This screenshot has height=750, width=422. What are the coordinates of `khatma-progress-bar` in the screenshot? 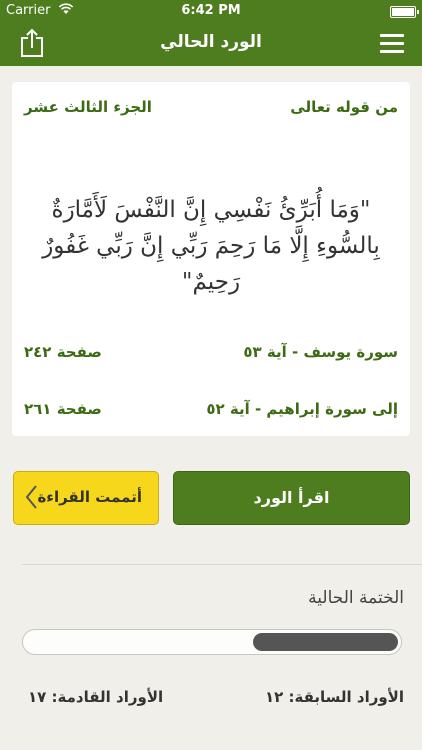 It's located at (212, 642).